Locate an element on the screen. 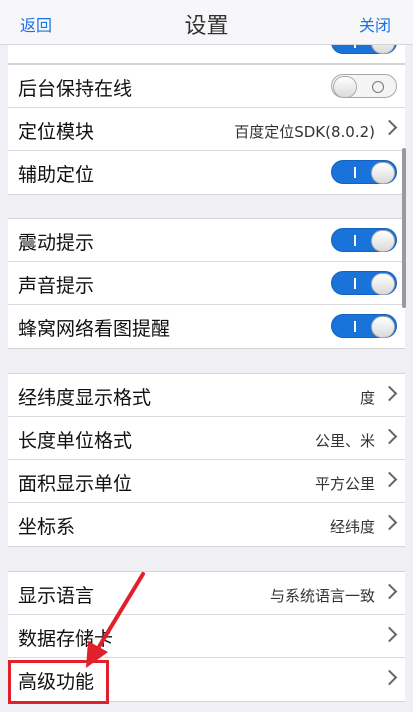 This screenshot has height=712, width=413. row-assisted-location: 辅助定位 is located at coordinates (206, 172).